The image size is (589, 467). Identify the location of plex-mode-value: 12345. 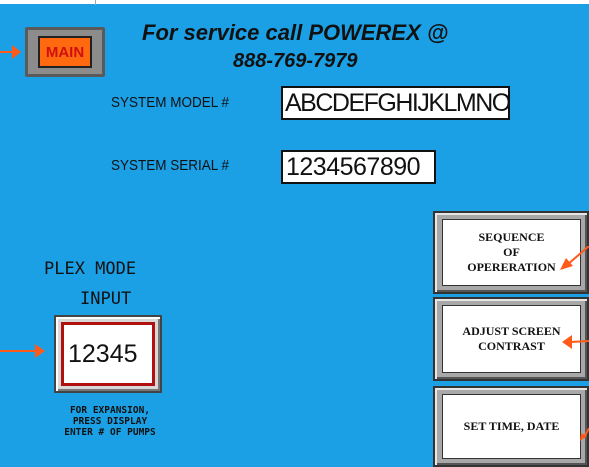
(108, 354).